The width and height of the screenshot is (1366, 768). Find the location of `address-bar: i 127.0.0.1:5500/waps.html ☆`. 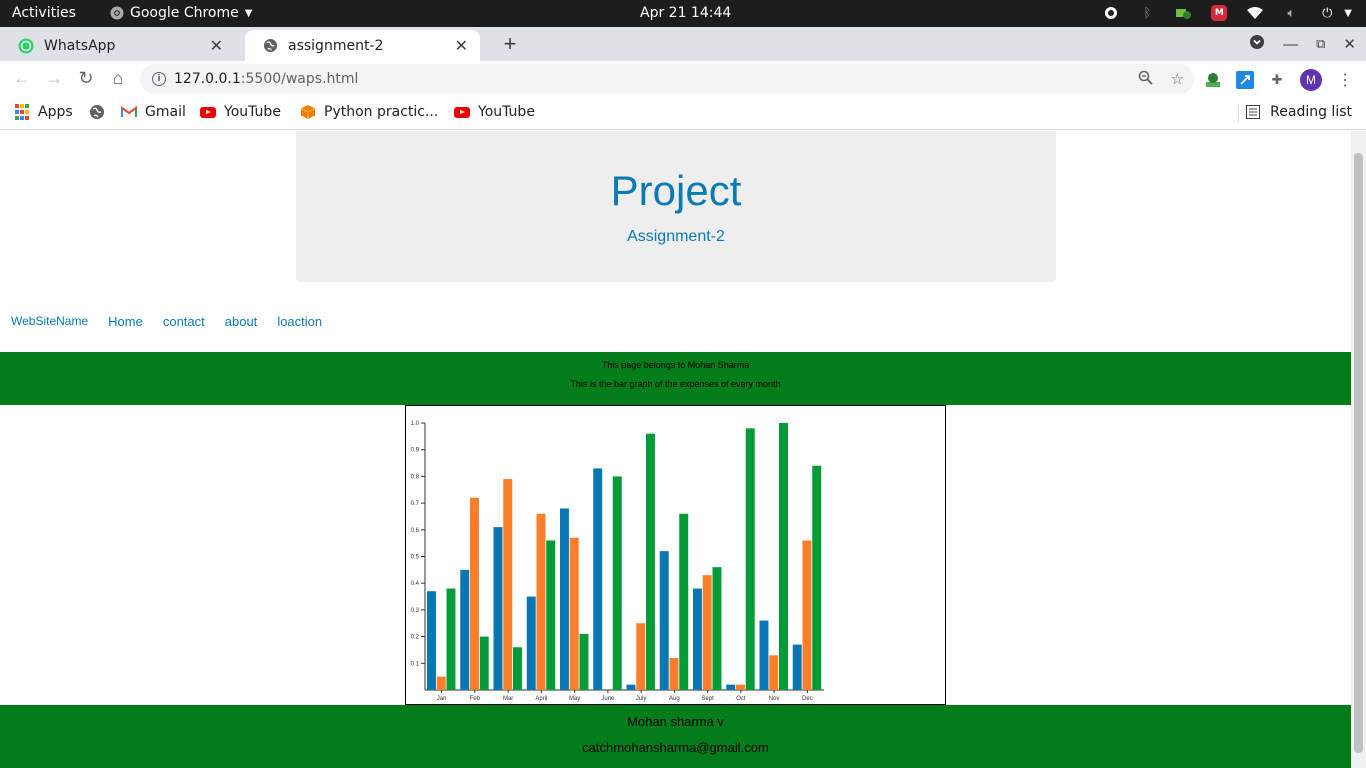

address-bar: i 127.0.0.1:5500/waps.html ☆ is located at coordinates (667, 79).